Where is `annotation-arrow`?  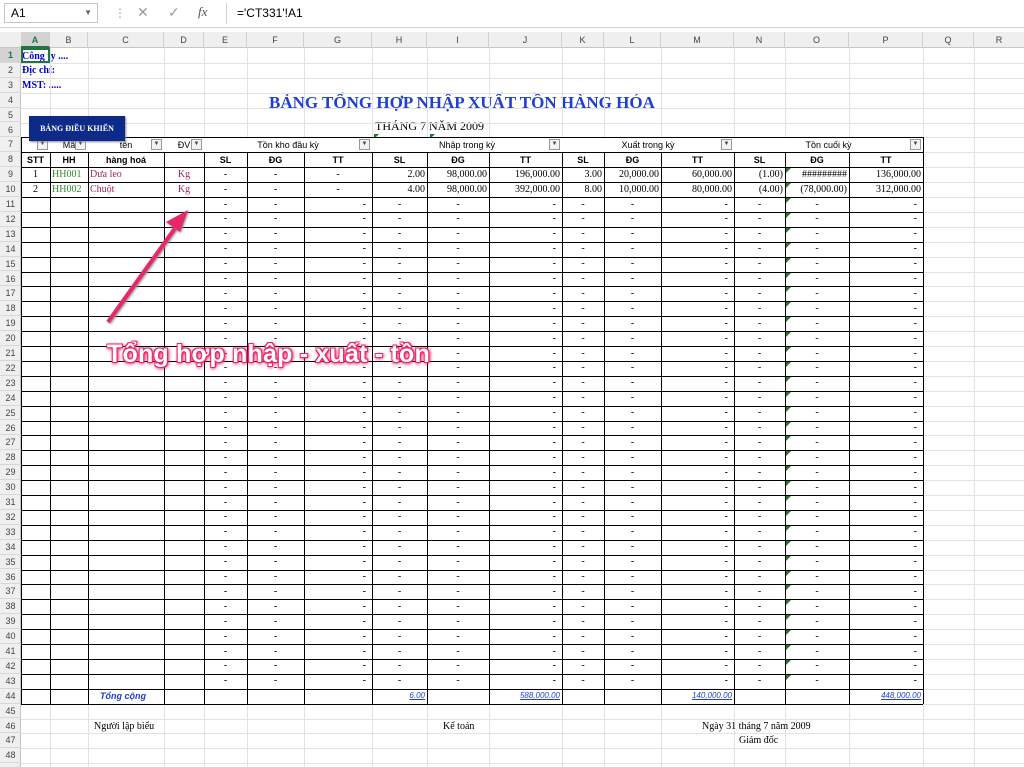 annotation-arrow is located at coordinates (147, 267).